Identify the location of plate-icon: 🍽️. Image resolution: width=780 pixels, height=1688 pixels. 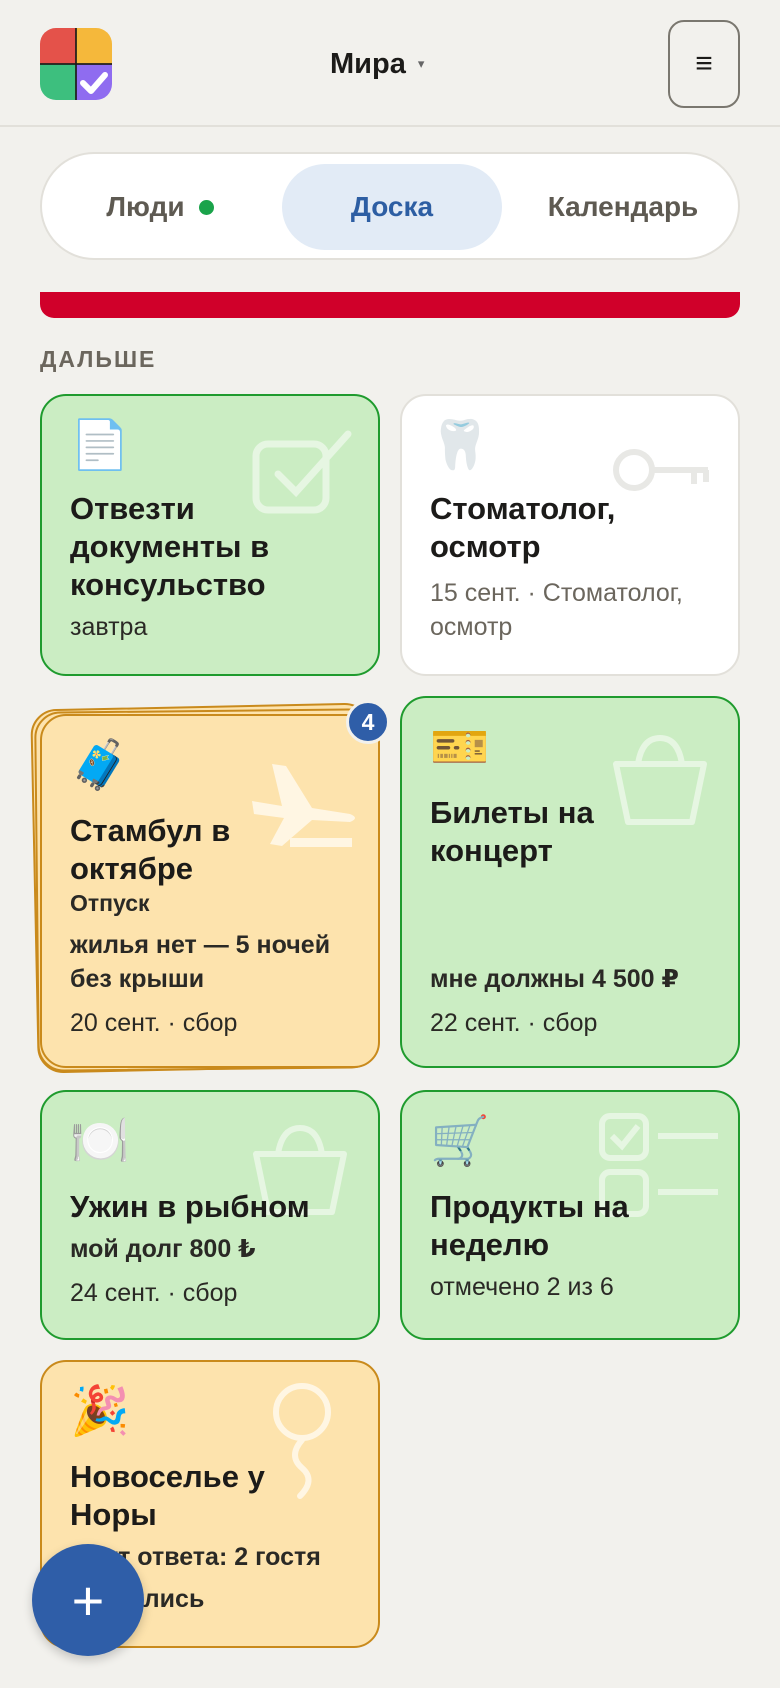
(100, 1141).